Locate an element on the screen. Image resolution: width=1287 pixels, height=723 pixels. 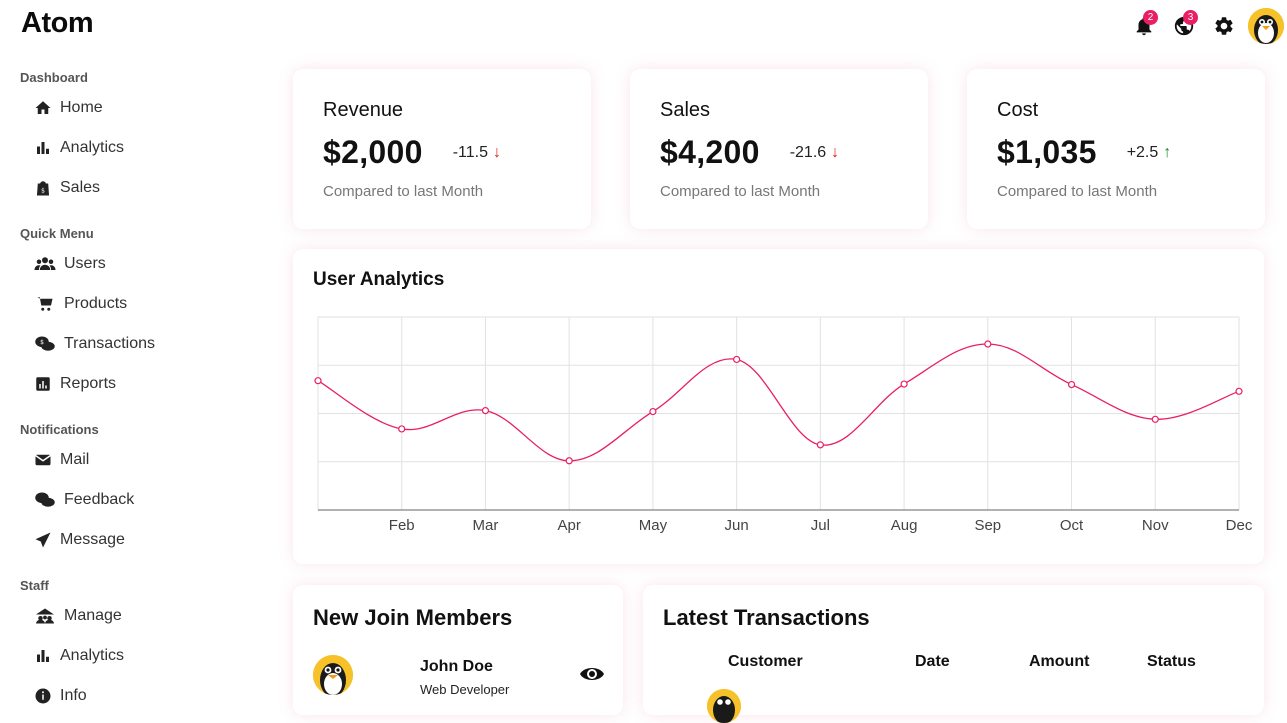
sidebar-item-label: Transactions is located at coordinates (109, 343).